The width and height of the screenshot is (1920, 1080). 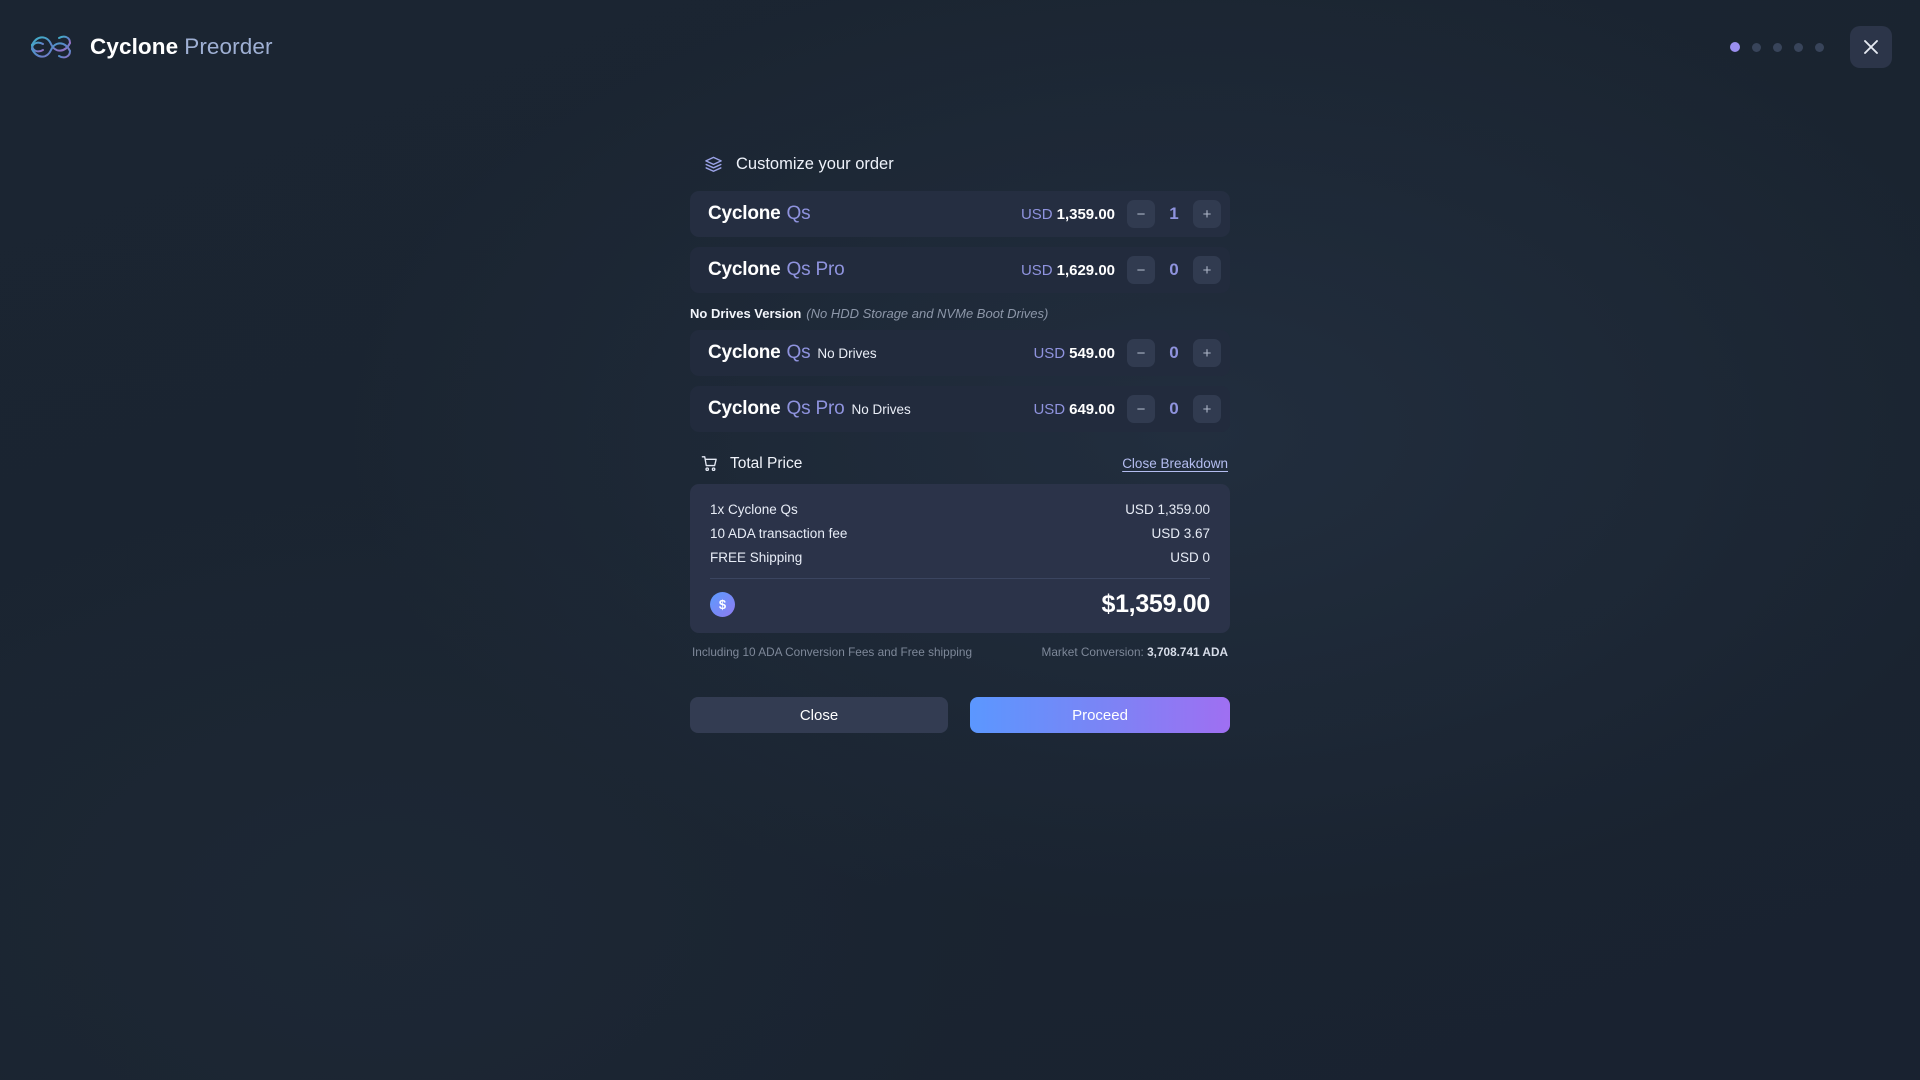 I want to click on product-row-cyclone-qs-pro-no-drives: Cyclone Qs Pro No Drives USD 649.00 − 0 +, so click(x=960, y=409).